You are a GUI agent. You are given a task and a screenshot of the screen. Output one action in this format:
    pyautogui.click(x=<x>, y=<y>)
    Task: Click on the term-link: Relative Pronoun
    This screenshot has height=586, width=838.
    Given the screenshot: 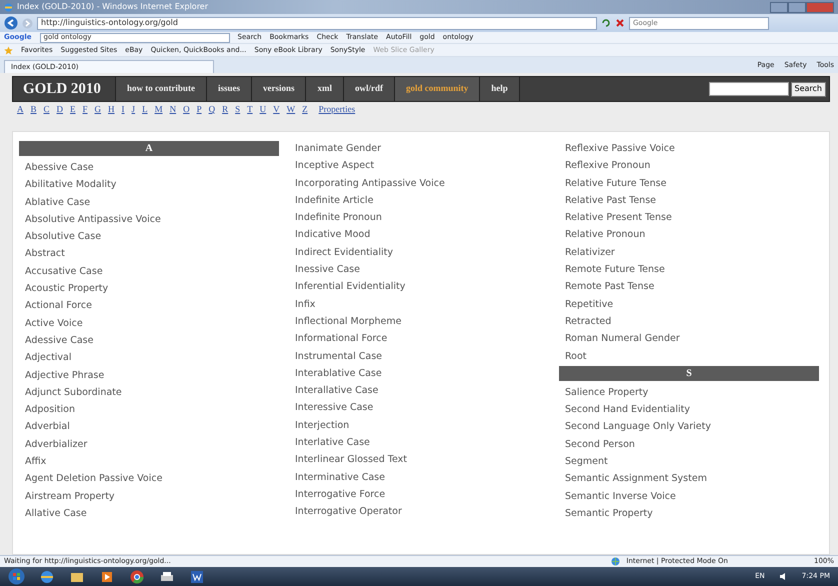 What is the action you would take?
    pyautogui.click(x=689, y=235)
    